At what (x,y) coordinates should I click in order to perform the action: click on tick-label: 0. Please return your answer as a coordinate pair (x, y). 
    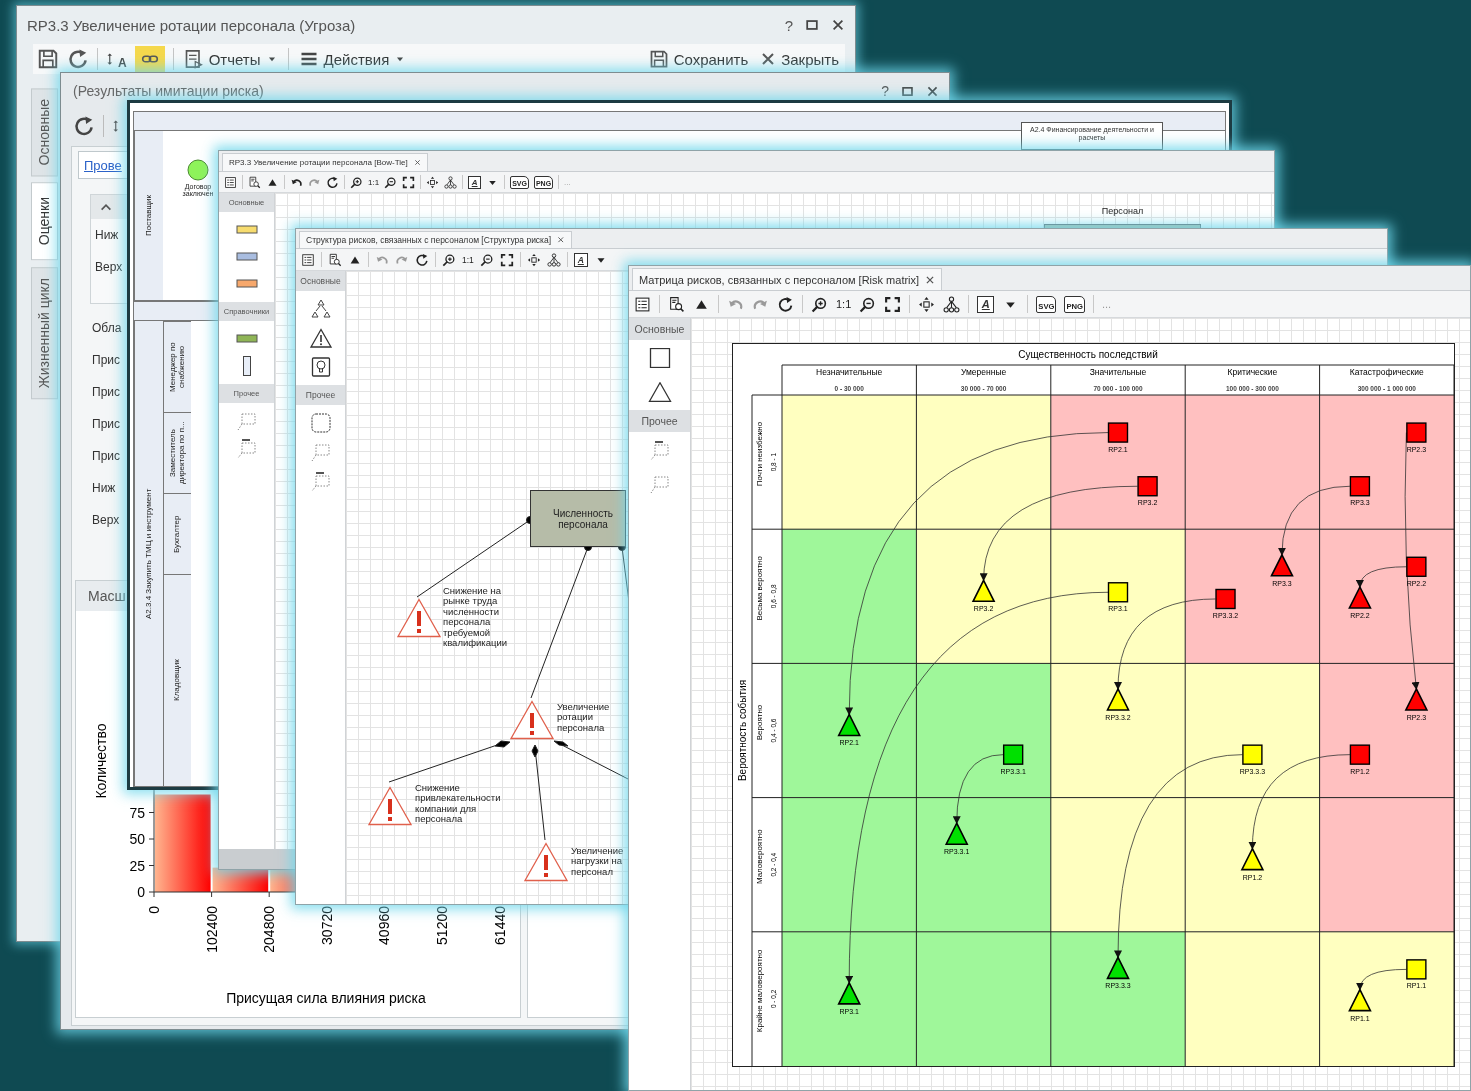
    Looking at the image, I should click on (154, 910).